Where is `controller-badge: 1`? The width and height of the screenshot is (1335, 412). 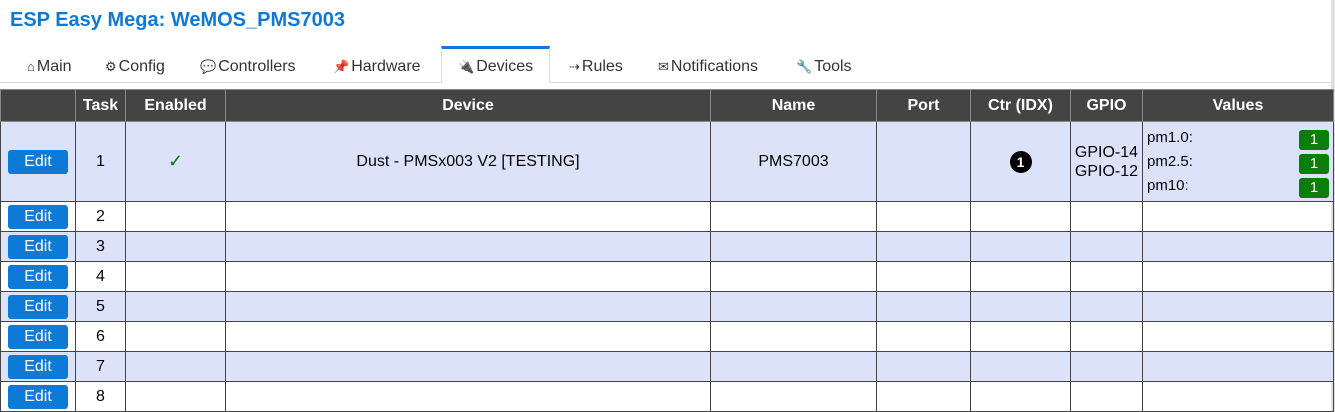 controller-badge: 1 is located at coordinates (1020, 161).